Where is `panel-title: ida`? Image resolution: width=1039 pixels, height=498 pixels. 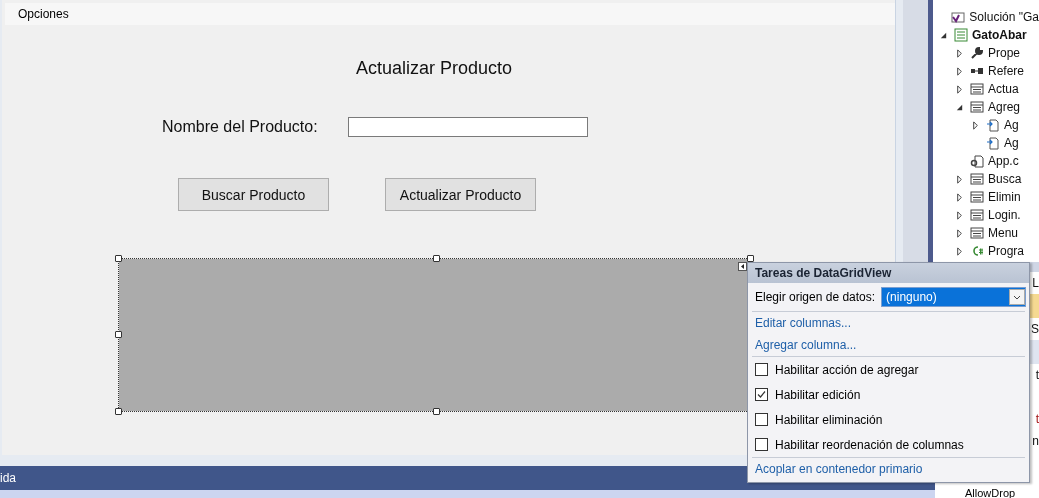
panel-title: ida is located at coordinates (8, 478).